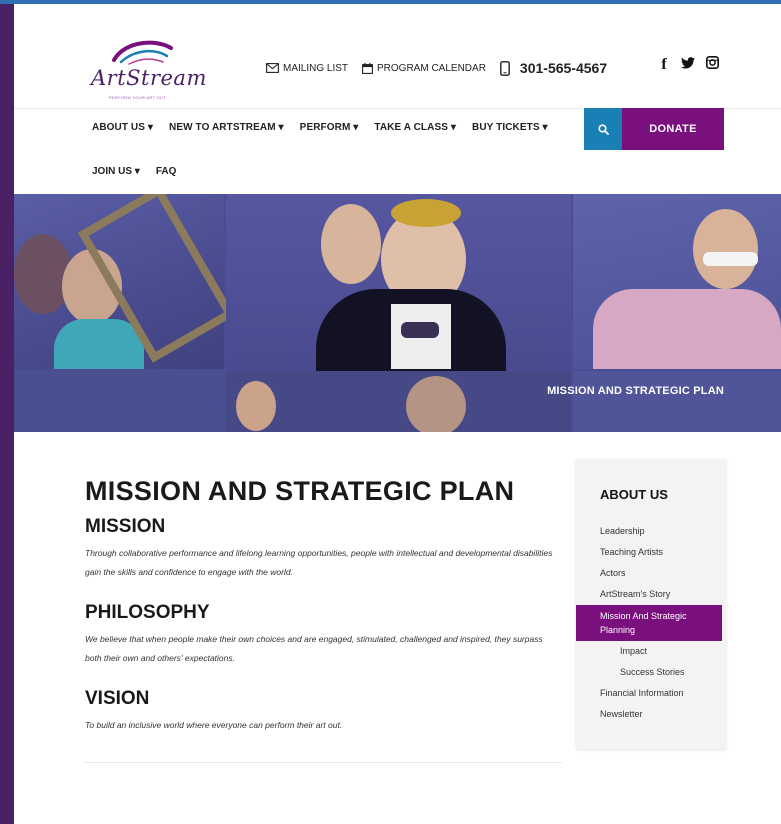 The width and height of the screenshot is (781, 824). What do you see at coordinates (510, 127) in the screenshot?
I see `nav-item-buy-tickets: BUY TICKETS ▾` at bounding box center [510, 127].